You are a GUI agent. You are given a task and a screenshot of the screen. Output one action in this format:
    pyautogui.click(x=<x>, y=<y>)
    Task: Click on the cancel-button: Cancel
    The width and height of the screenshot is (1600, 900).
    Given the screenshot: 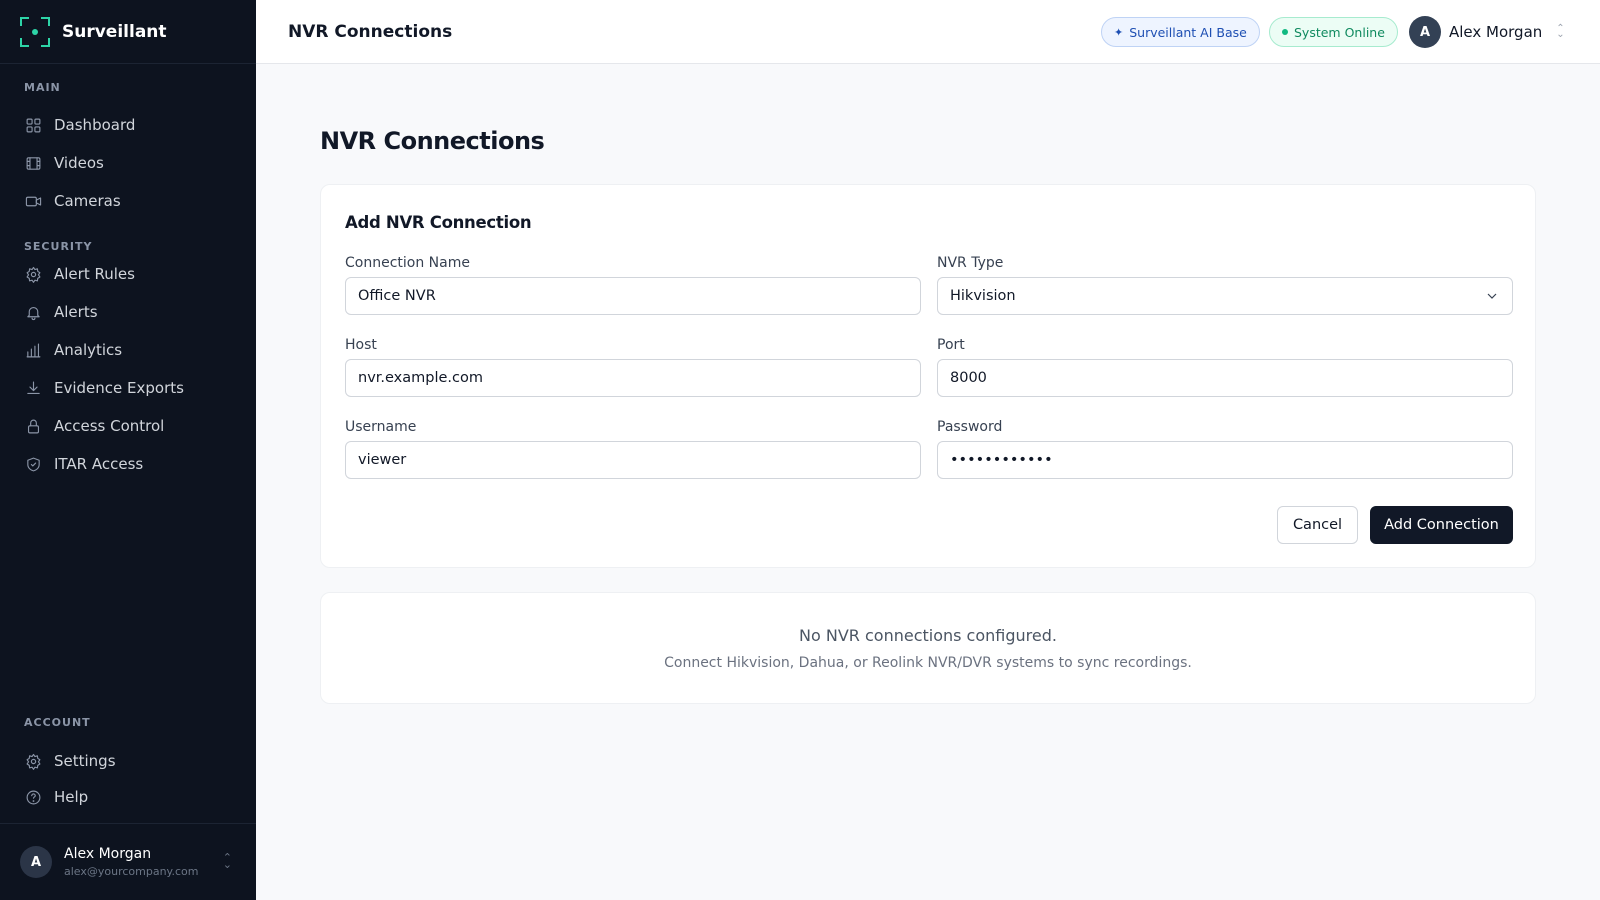 What is the action you would take?
    pyautogui.click(x=1317, y=525)
    